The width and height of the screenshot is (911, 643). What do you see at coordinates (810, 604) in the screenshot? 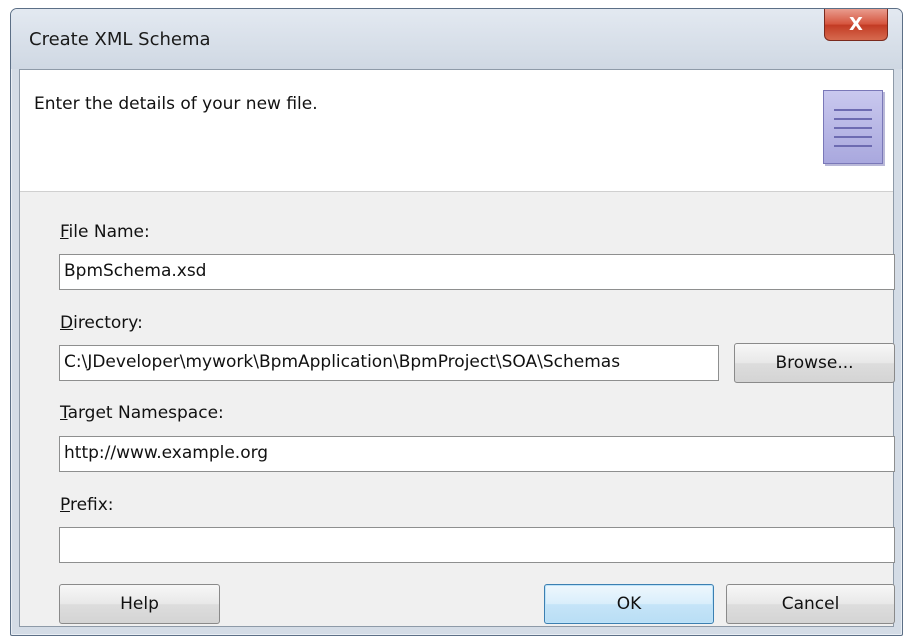
I see `cancel-button: Cancel` at bounding box center [810, 604].